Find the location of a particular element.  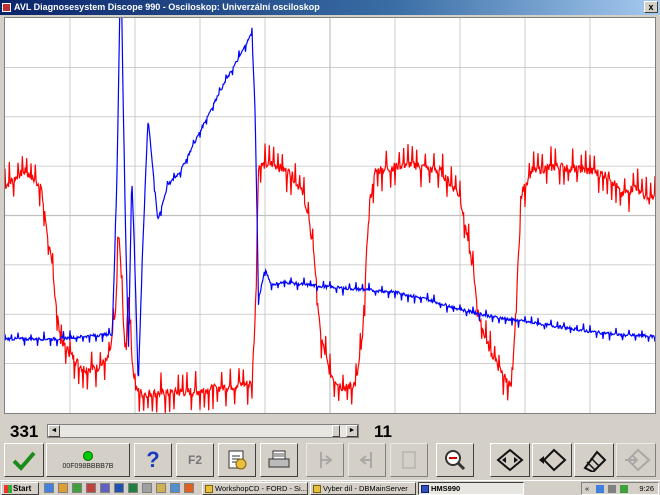

quicklaunch-excel-icon is located at coordinates (133, 488).